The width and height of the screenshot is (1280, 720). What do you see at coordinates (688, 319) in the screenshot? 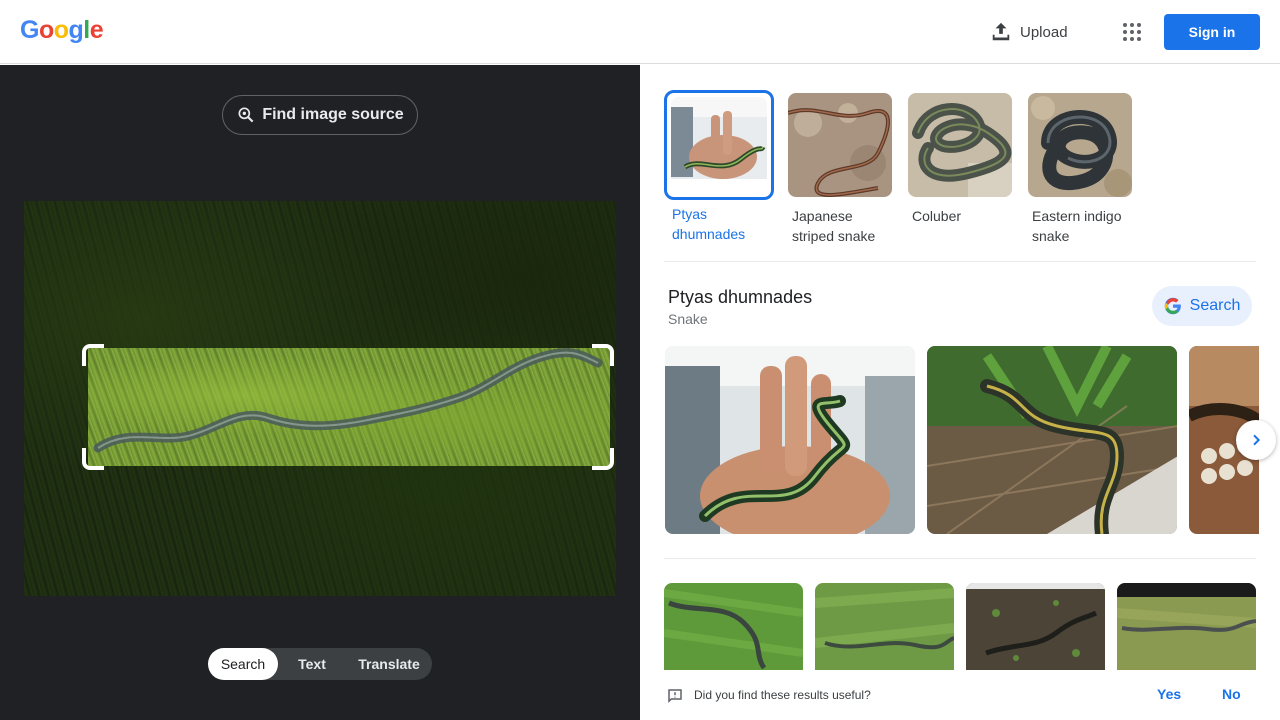
I see `entity-subtitle: Snake` at bounding box center [688, 319].